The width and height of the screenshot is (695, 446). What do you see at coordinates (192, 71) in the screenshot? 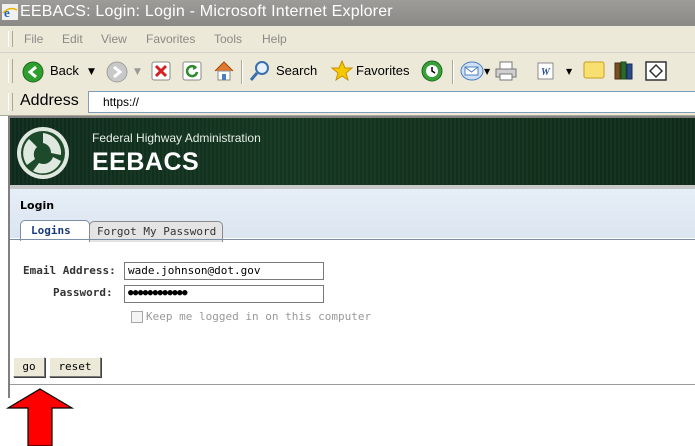
I see `refresh-icon` at bounding box center [192, 71].